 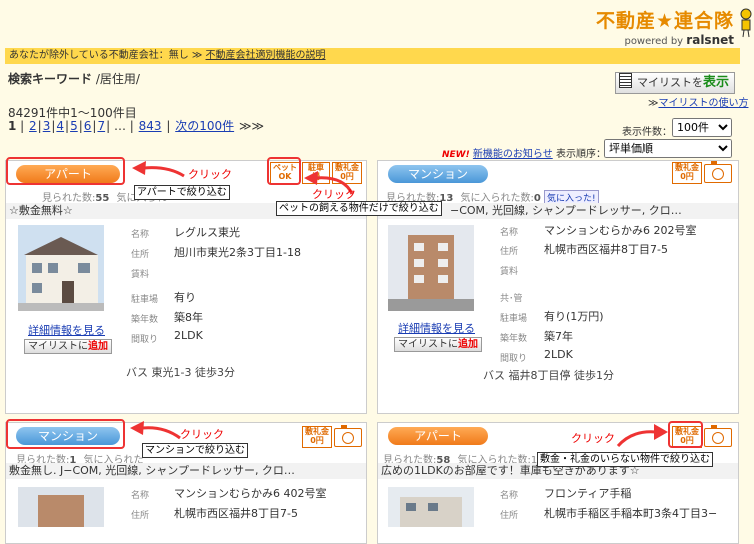 I want to click on label-layout: 間取り, so click(x=514, y=359).